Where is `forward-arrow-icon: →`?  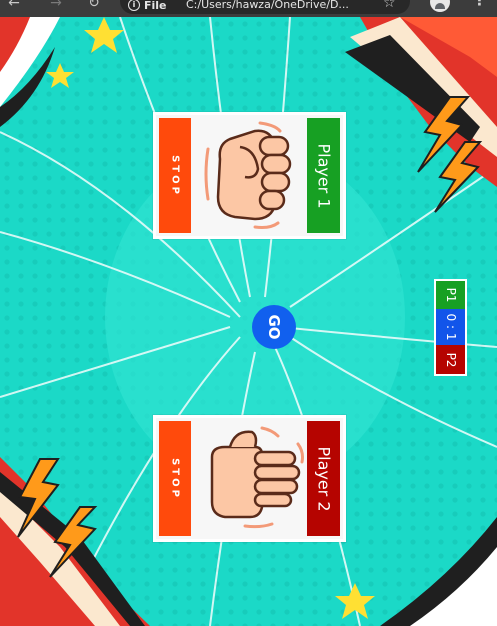 forward-arrow-icon: → is located at coordinates (56, 6).